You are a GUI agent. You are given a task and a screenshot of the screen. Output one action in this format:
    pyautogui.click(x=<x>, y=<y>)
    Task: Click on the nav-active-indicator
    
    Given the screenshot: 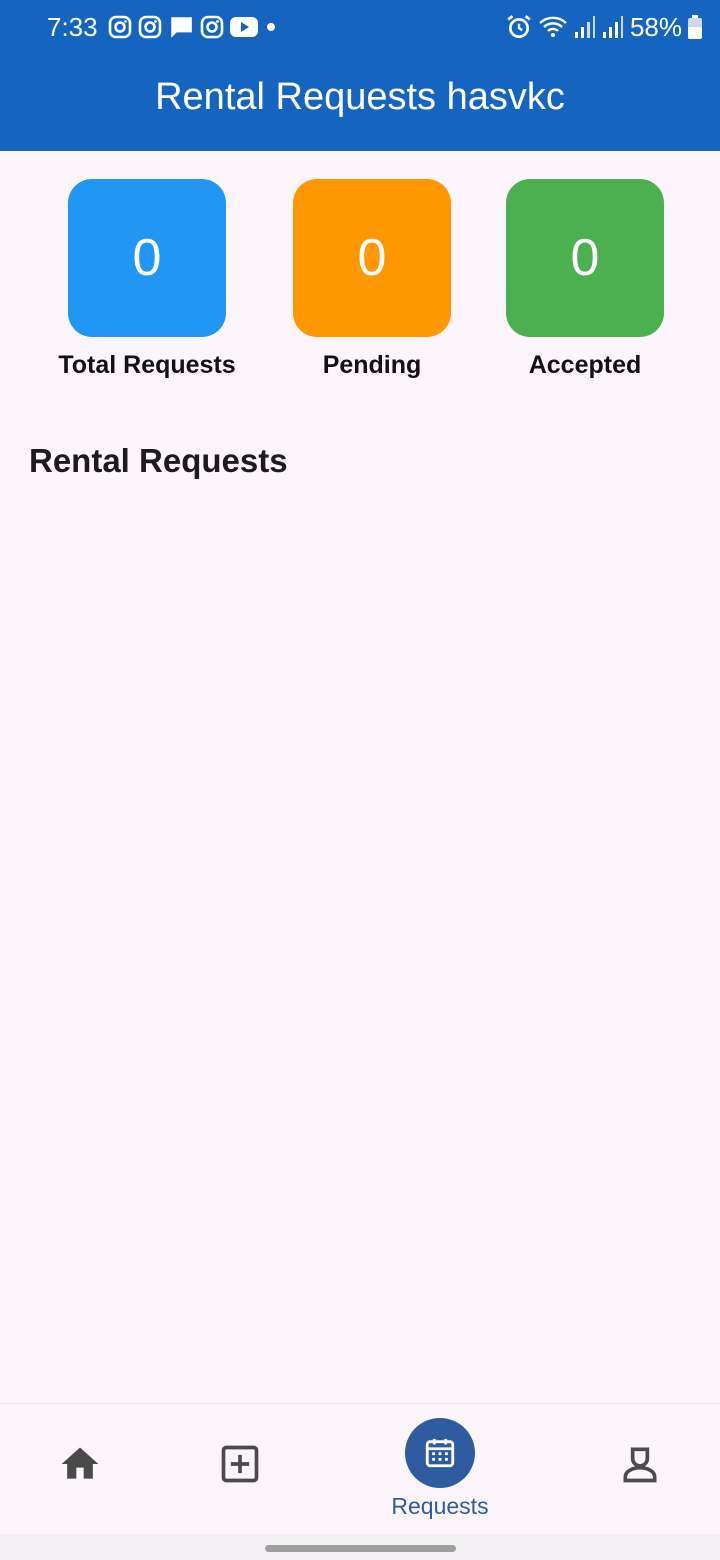 What is the action you would take?
    pyautogui.click(x=440, y=1453)
    